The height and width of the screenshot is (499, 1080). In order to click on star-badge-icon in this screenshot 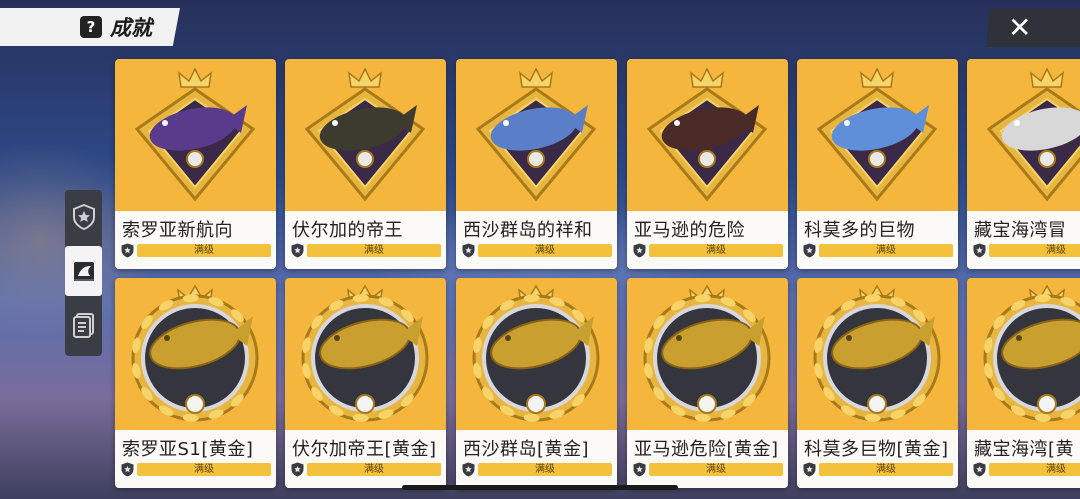, I will do `click(83, 217)`.